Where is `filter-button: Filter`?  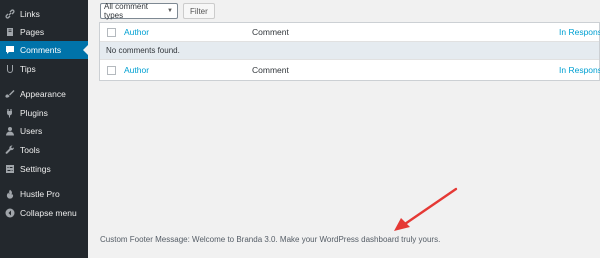 filter-button: Filter is located at coordinates (199, 11).